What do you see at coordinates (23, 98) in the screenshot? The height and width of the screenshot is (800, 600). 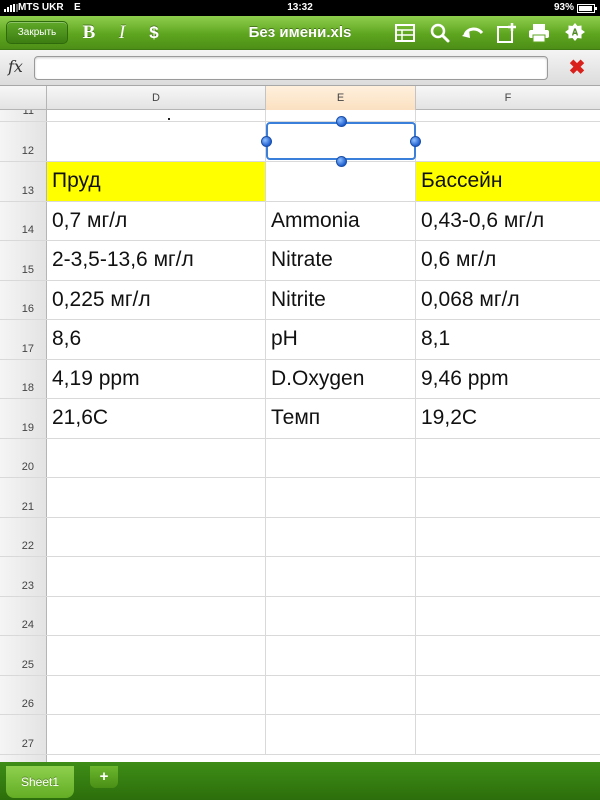 I see `select-all-corner` at bounding box center [23, 98].